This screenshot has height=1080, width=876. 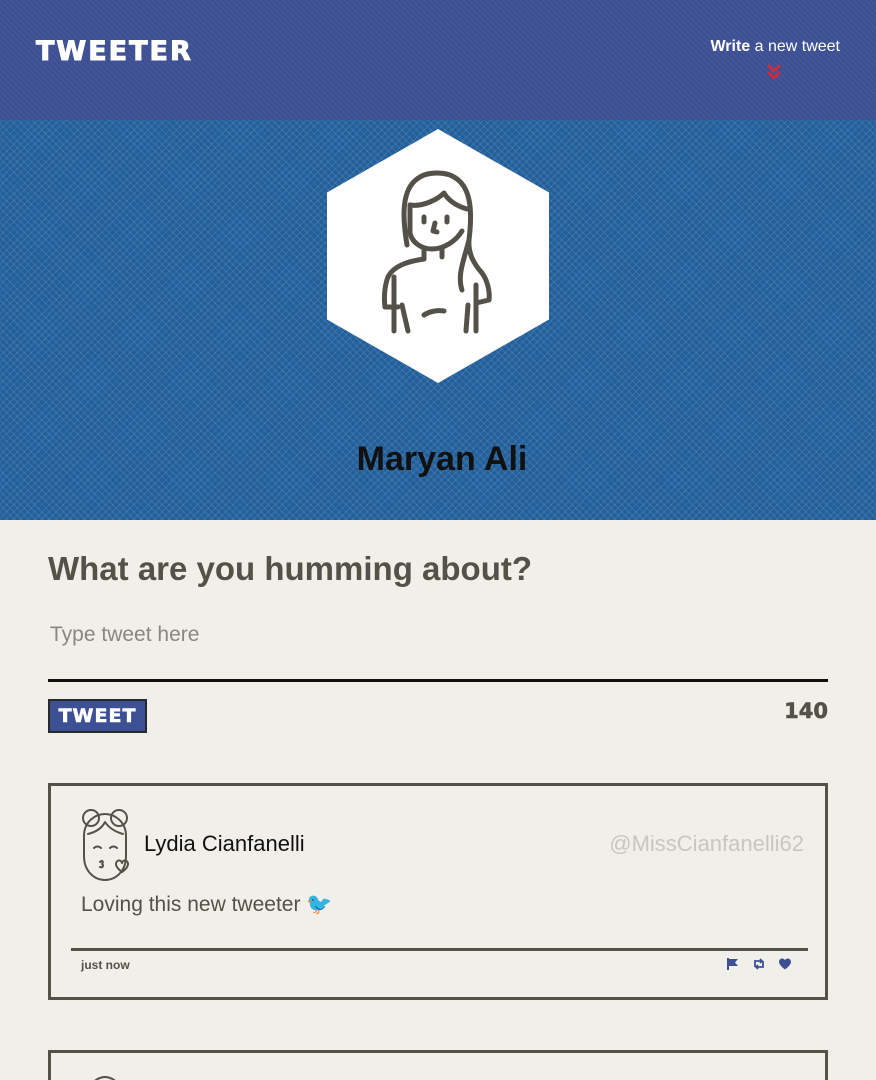 What do you see at coordinates (438, 1065) in the screenshot?
I see `tweet-card` at bounding box center [438, 1065].